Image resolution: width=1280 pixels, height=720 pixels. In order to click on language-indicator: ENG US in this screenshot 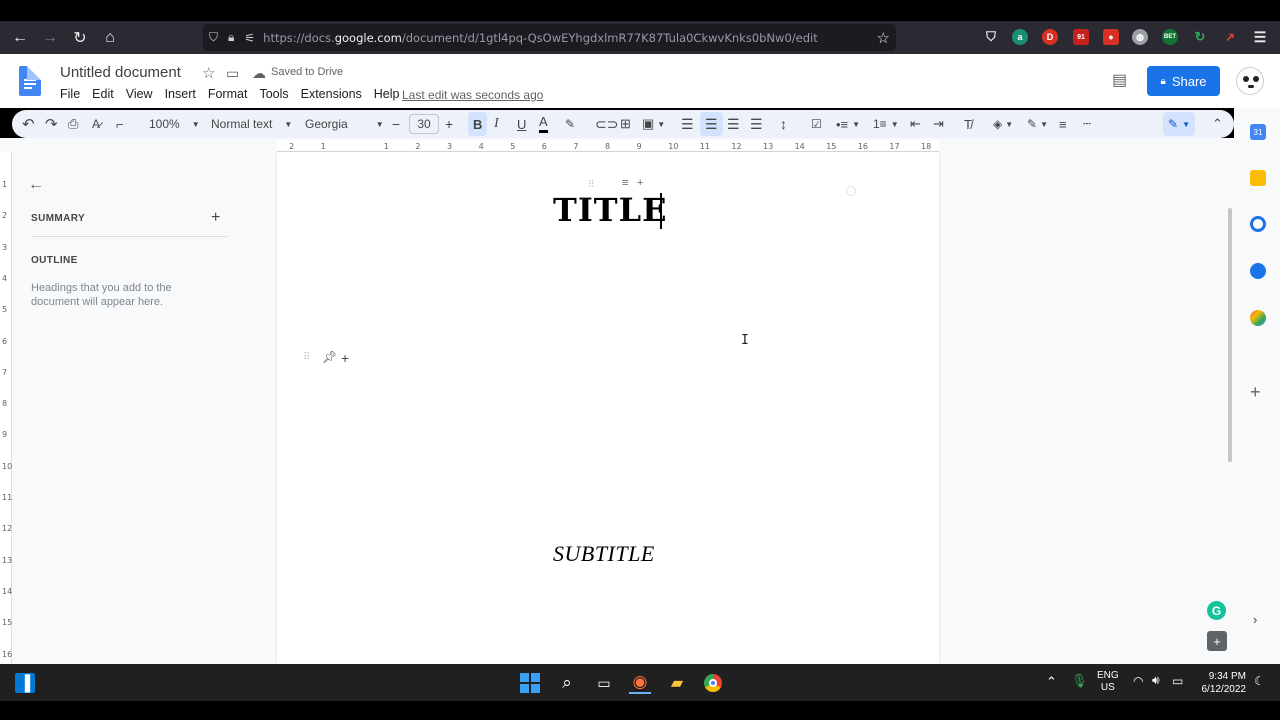, I will do `click(1108, 682)`.